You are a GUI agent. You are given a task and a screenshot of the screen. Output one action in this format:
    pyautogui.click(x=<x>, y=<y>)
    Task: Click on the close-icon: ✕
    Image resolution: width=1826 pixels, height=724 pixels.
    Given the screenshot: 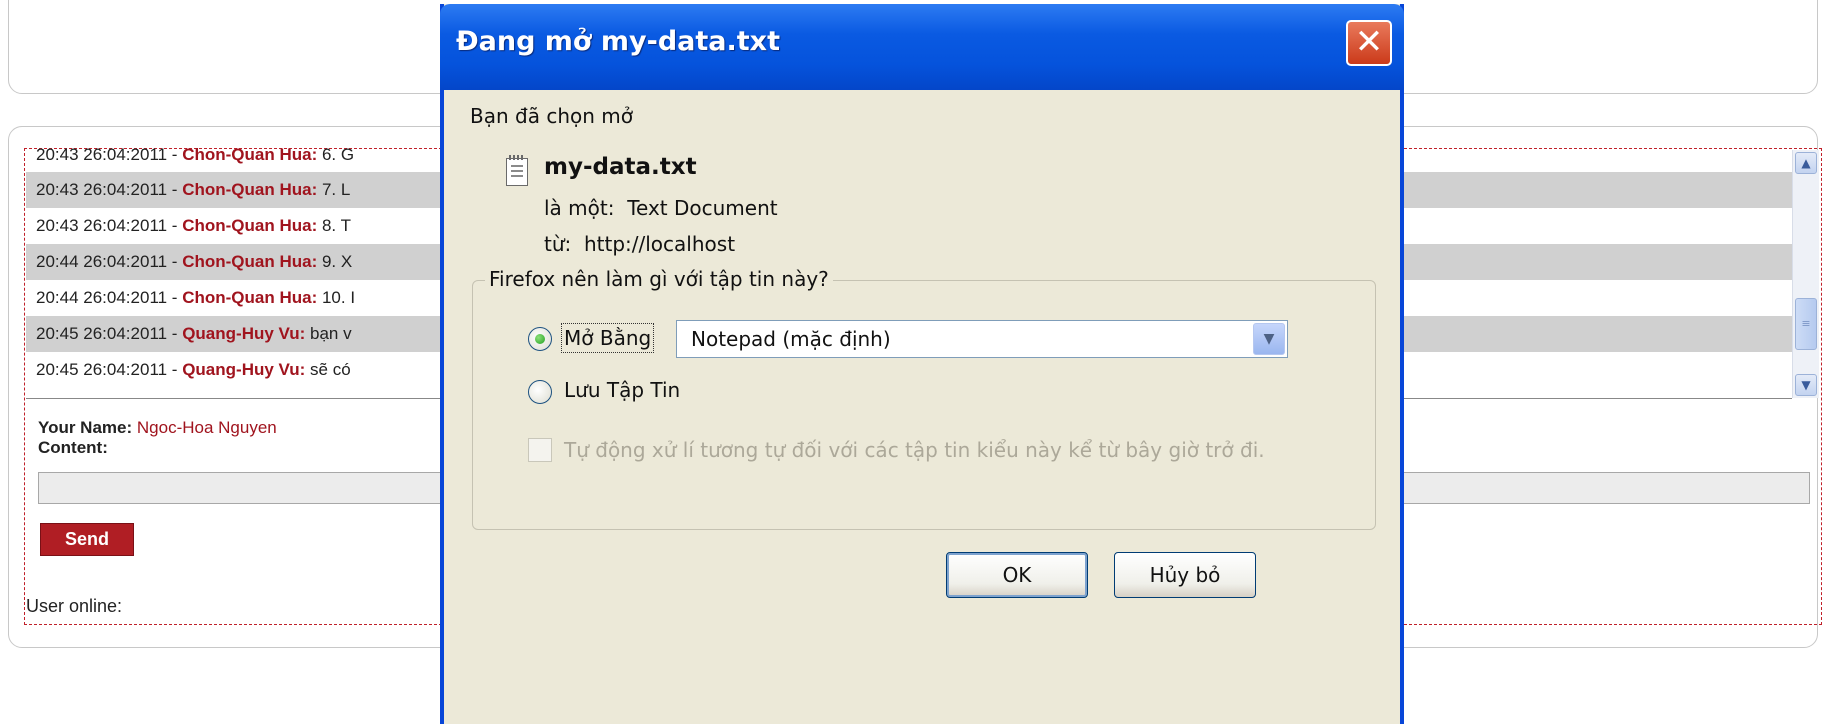 What is the action you would take?
    pyautogui.click(x=1369, y=42)
    